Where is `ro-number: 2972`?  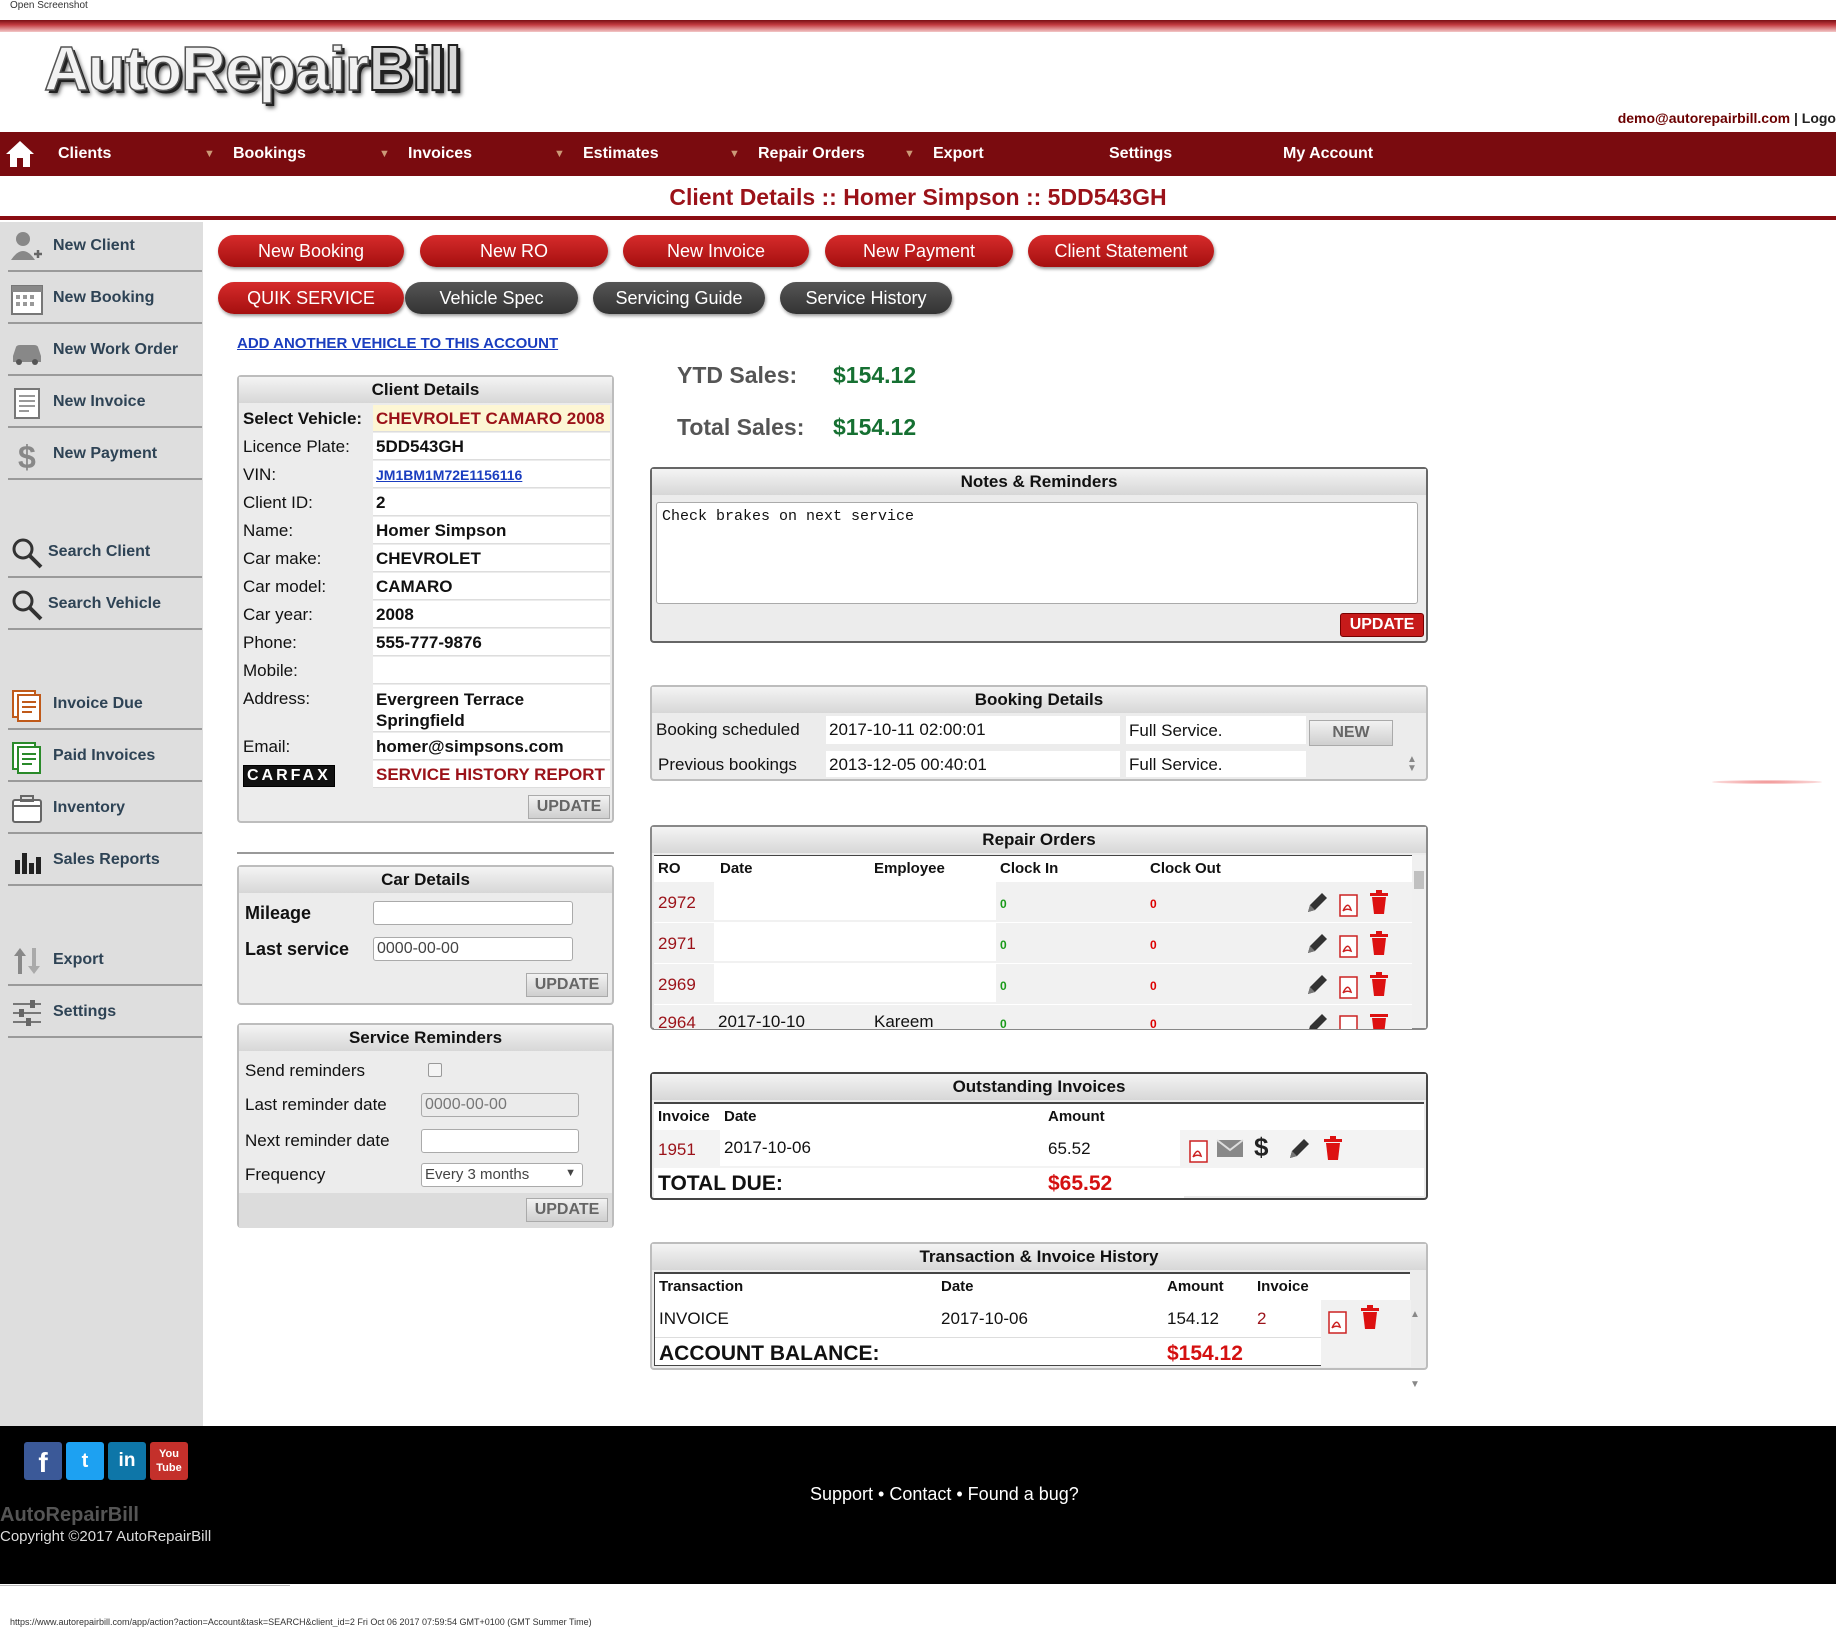 ro-number: 2972 is located at coordinates (677, 903).